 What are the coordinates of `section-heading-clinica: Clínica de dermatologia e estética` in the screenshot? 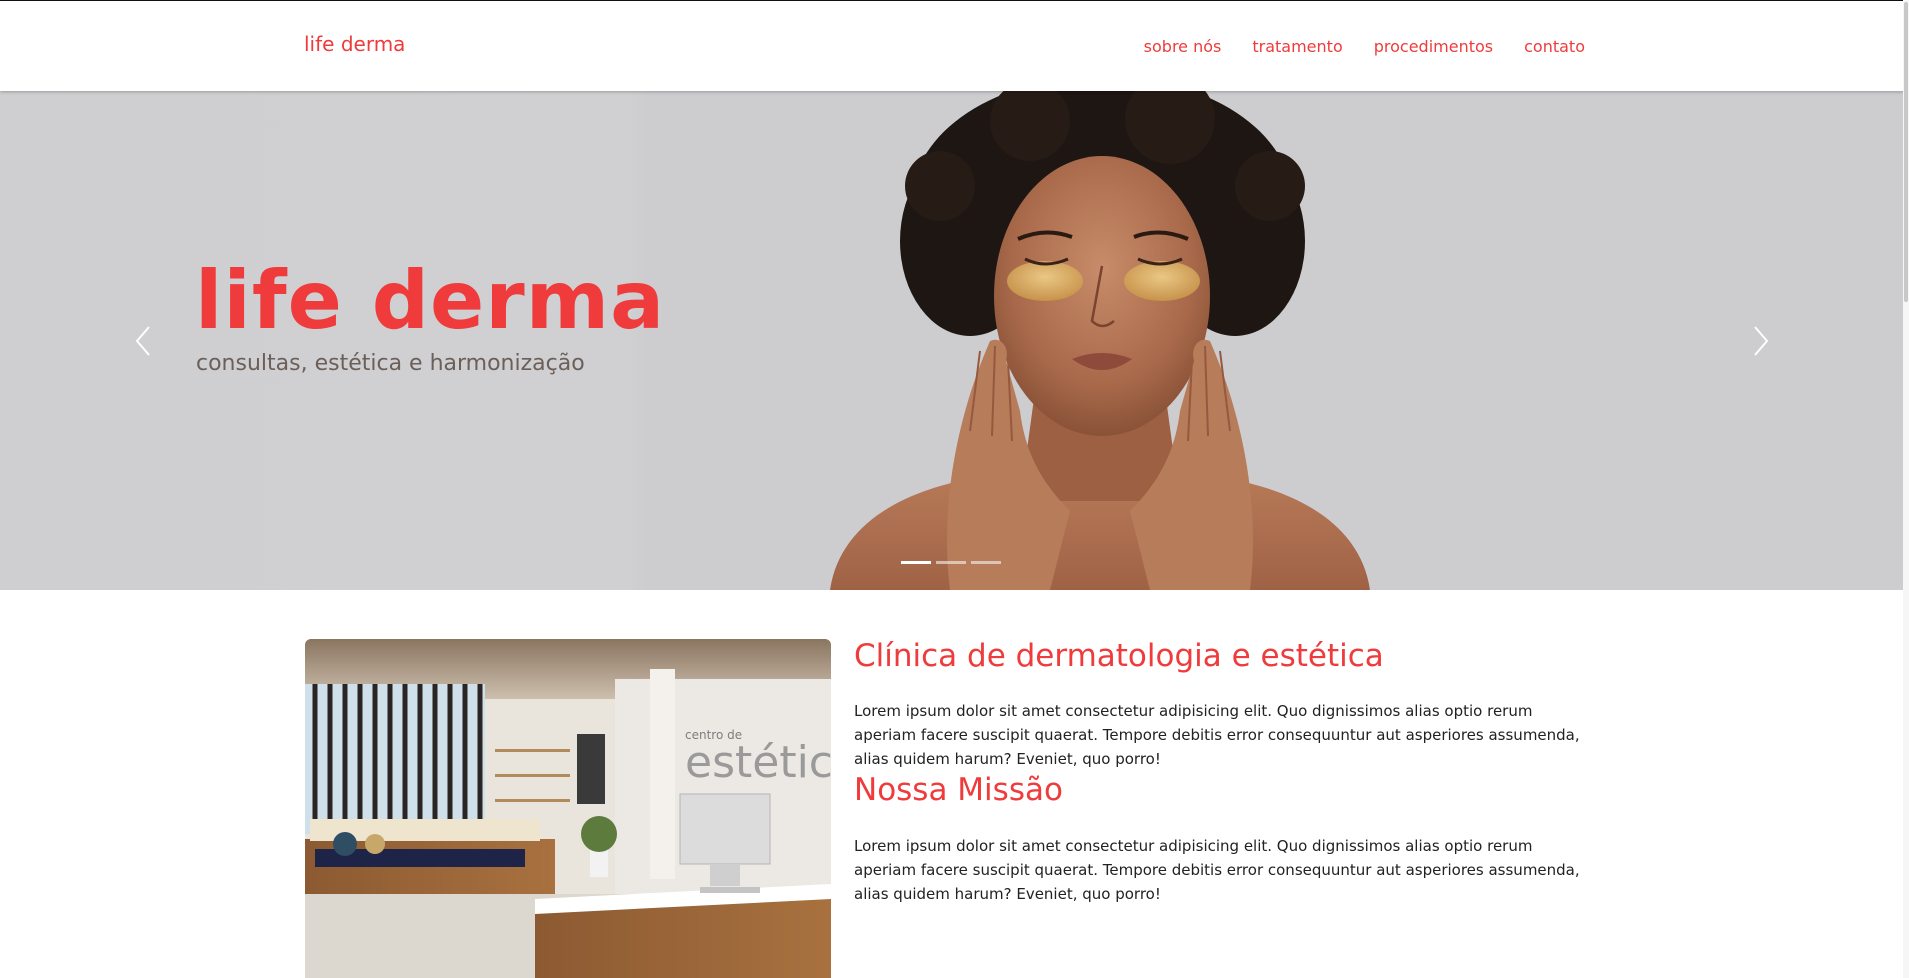 It's located at (1119, 656).